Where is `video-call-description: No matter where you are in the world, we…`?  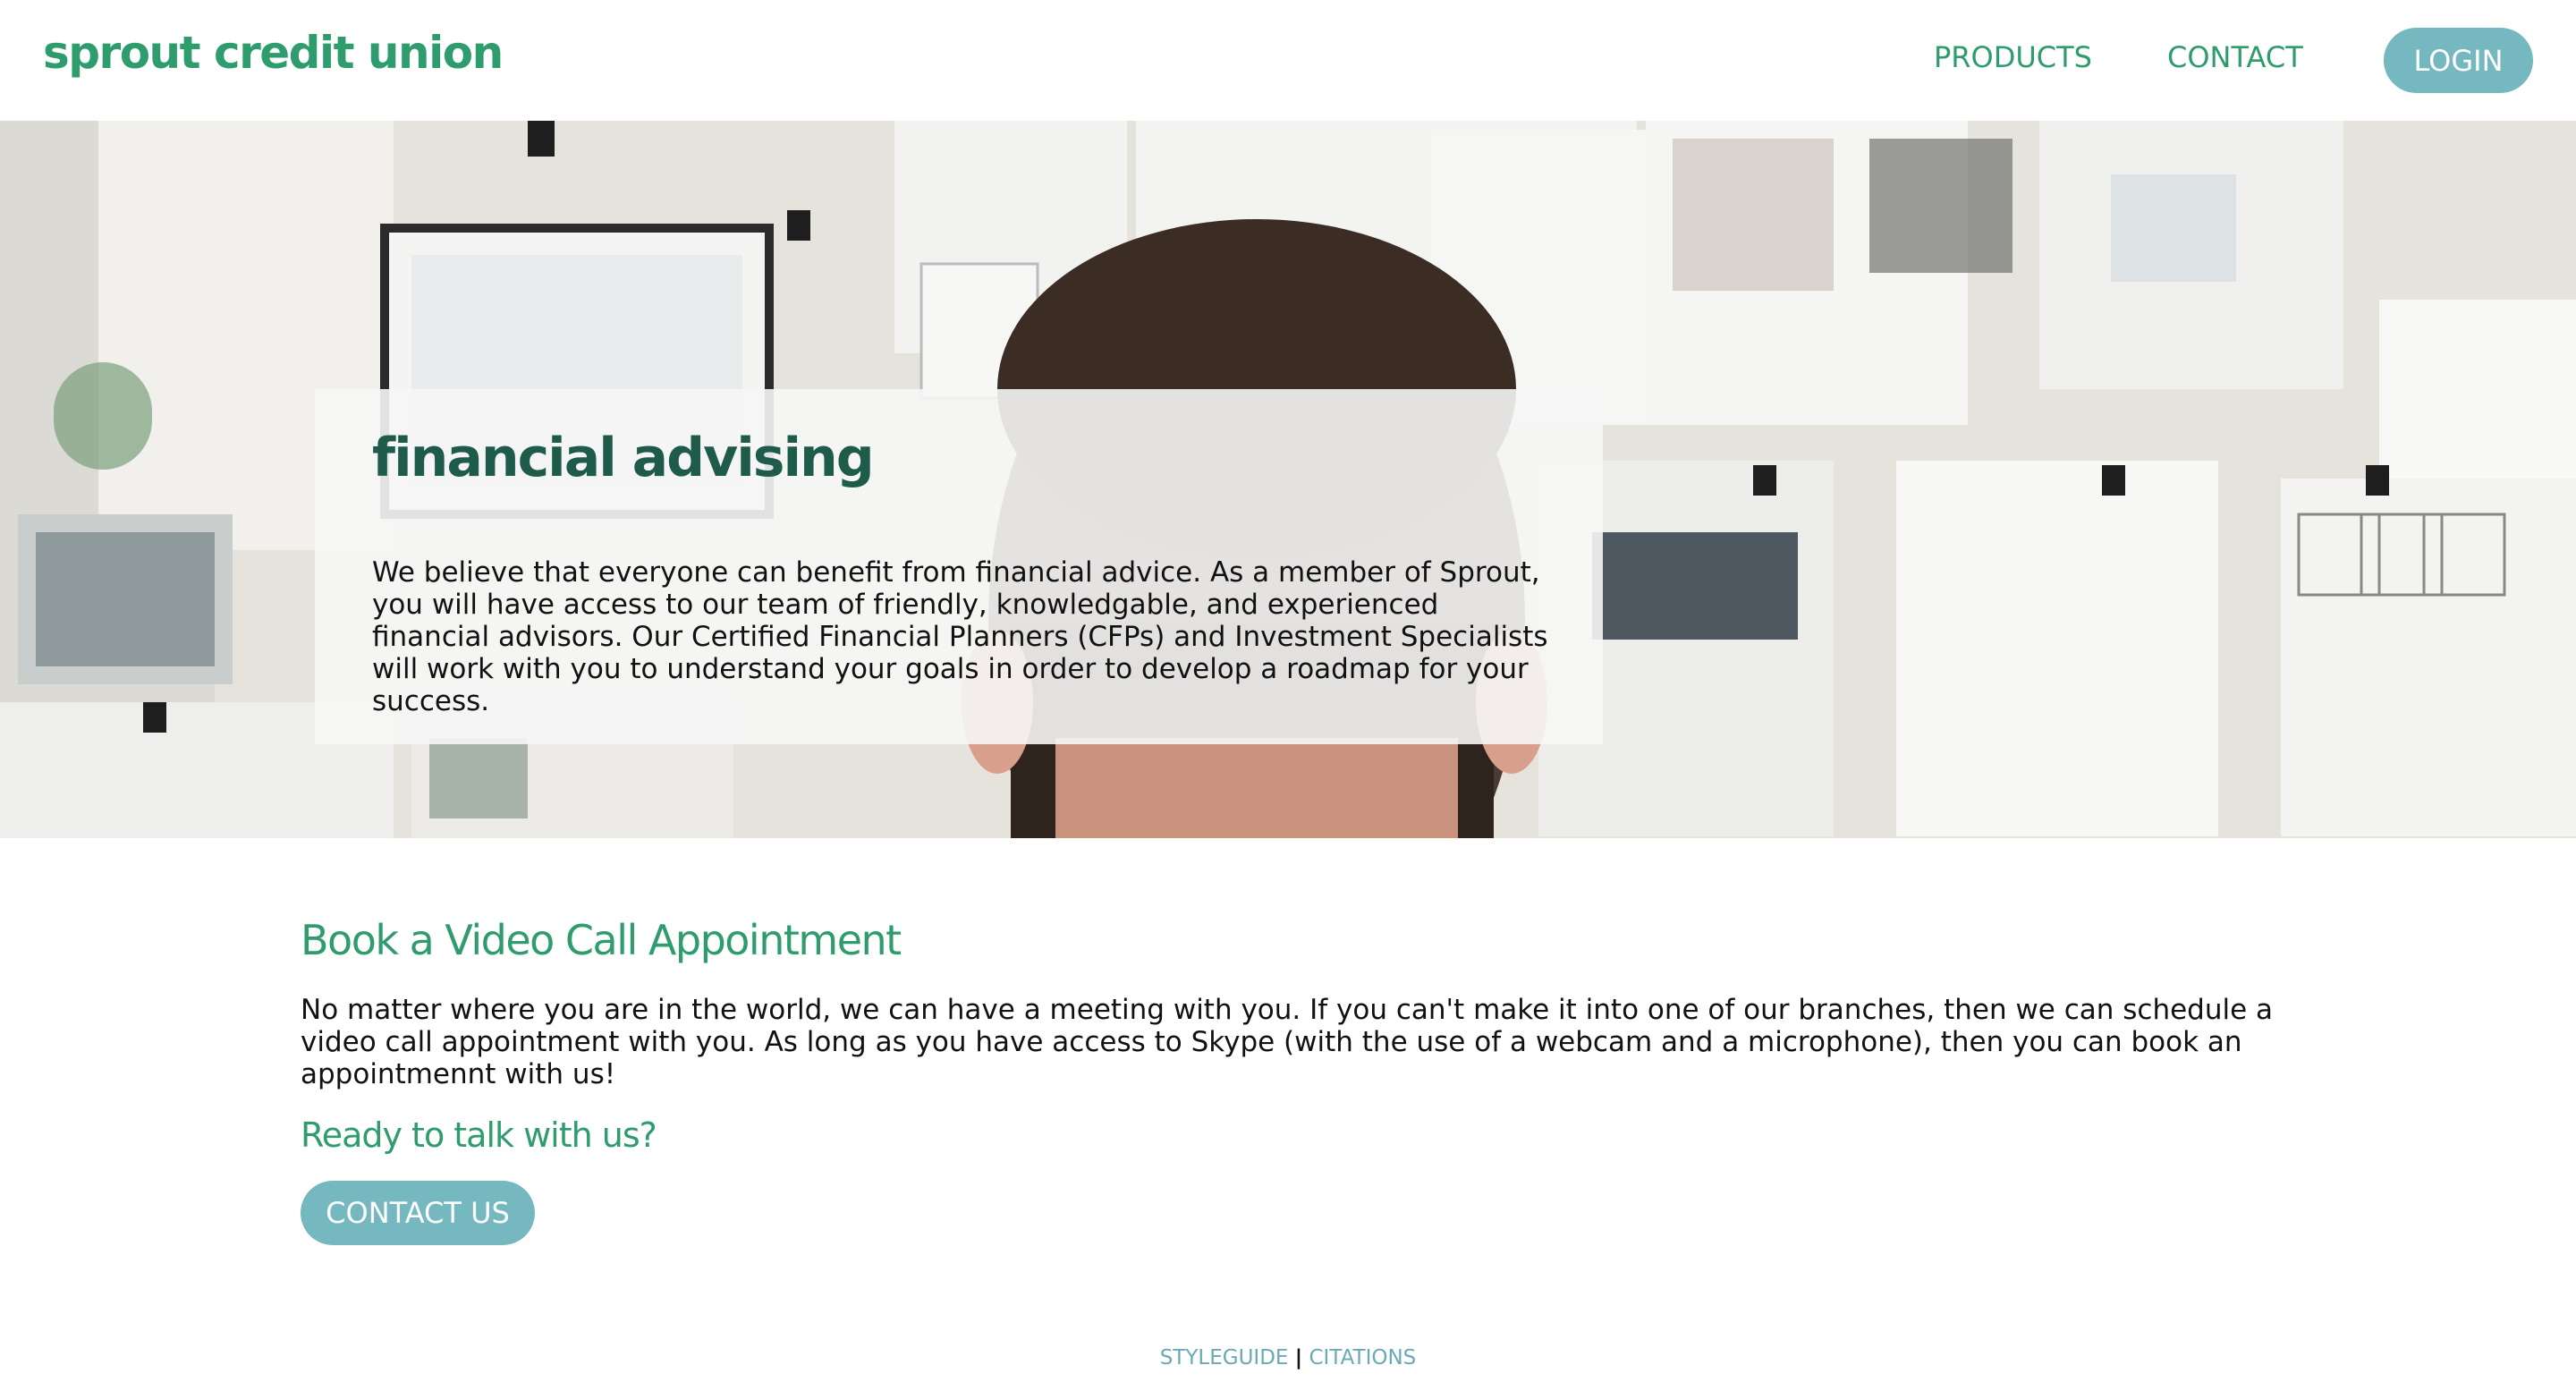 video-call-description: No matter where you are in the world, we… is located at coordinates (1287, 1042).